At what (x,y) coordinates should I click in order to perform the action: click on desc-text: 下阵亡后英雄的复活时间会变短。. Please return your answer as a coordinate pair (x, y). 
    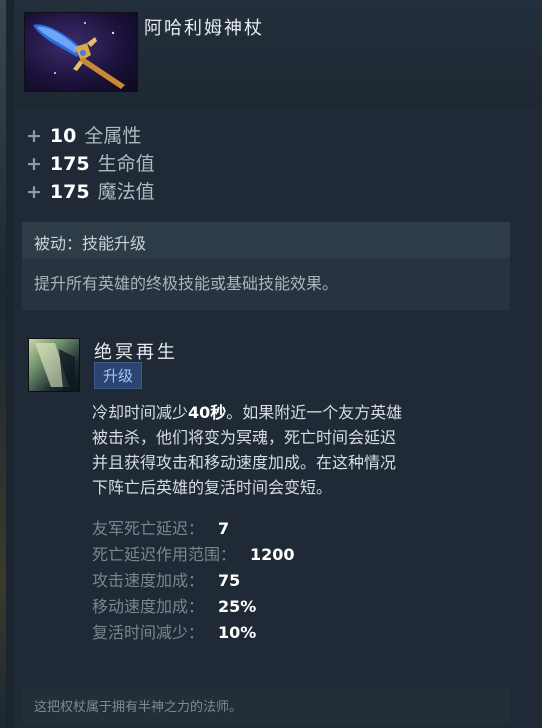
    Looking at the image, I should click on (212, 487).